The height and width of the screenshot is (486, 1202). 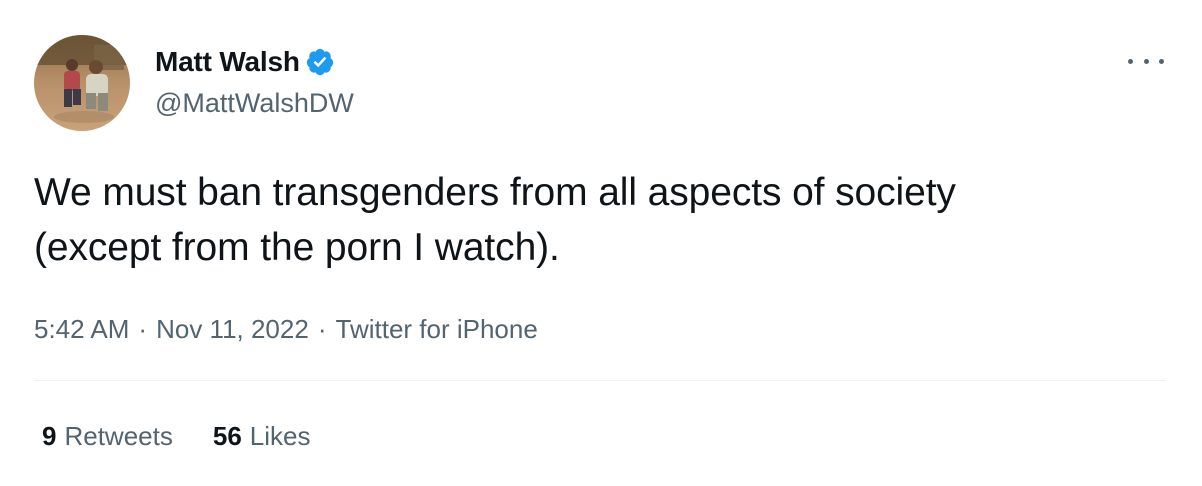 I want to click on likes-label: Likes, so click(x=280, y=436).